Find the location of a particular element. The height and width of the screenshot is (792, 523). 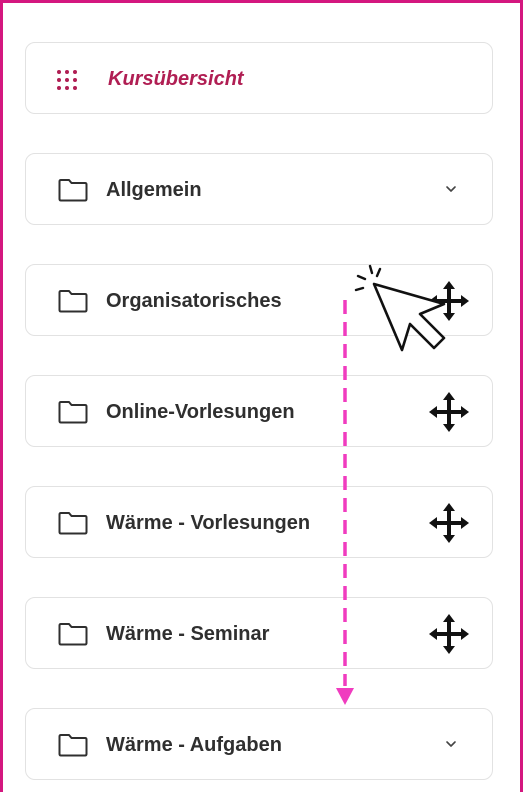

click-cursor-icon is located at coordinates (400, 308).